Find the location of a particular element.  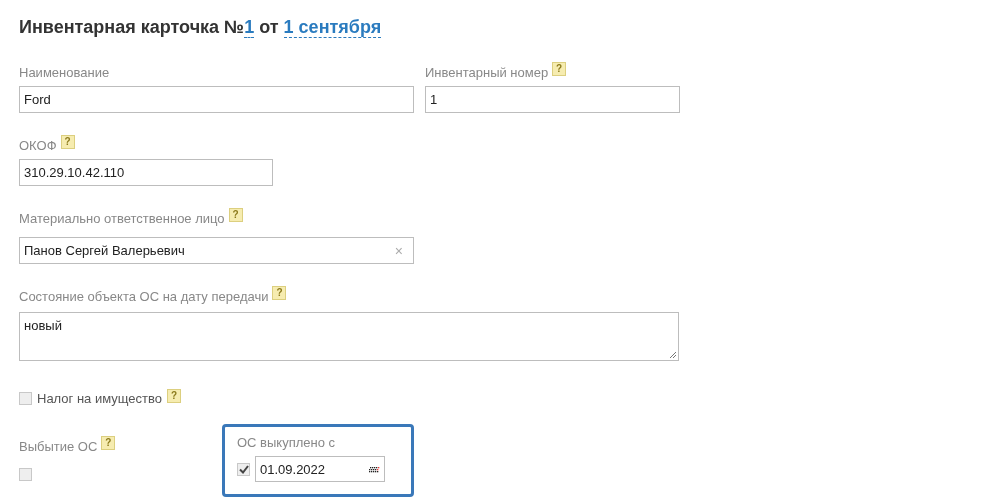

field-label: Инвентарный номер is located at coordinates (487, 72).